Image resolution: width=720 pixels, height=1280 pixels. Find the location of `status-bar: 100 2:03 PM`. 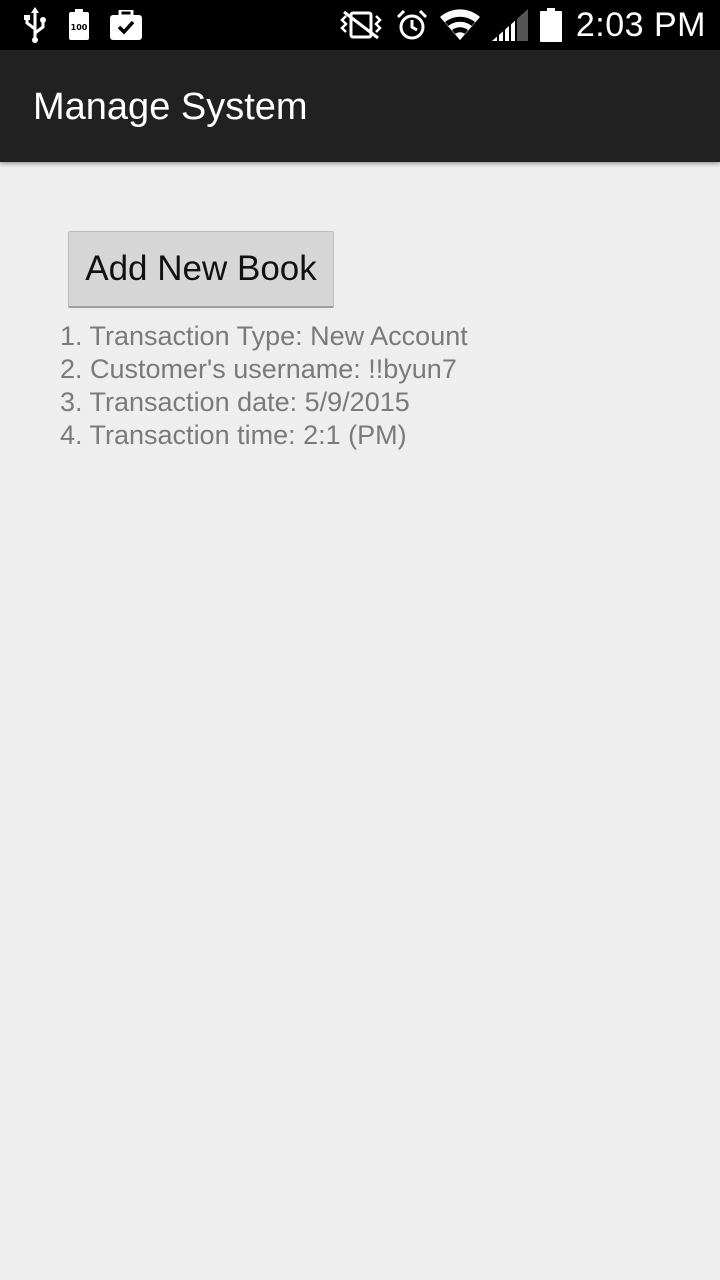

status-bar: 100 2:03 PM is located at coordinates (360, 25).